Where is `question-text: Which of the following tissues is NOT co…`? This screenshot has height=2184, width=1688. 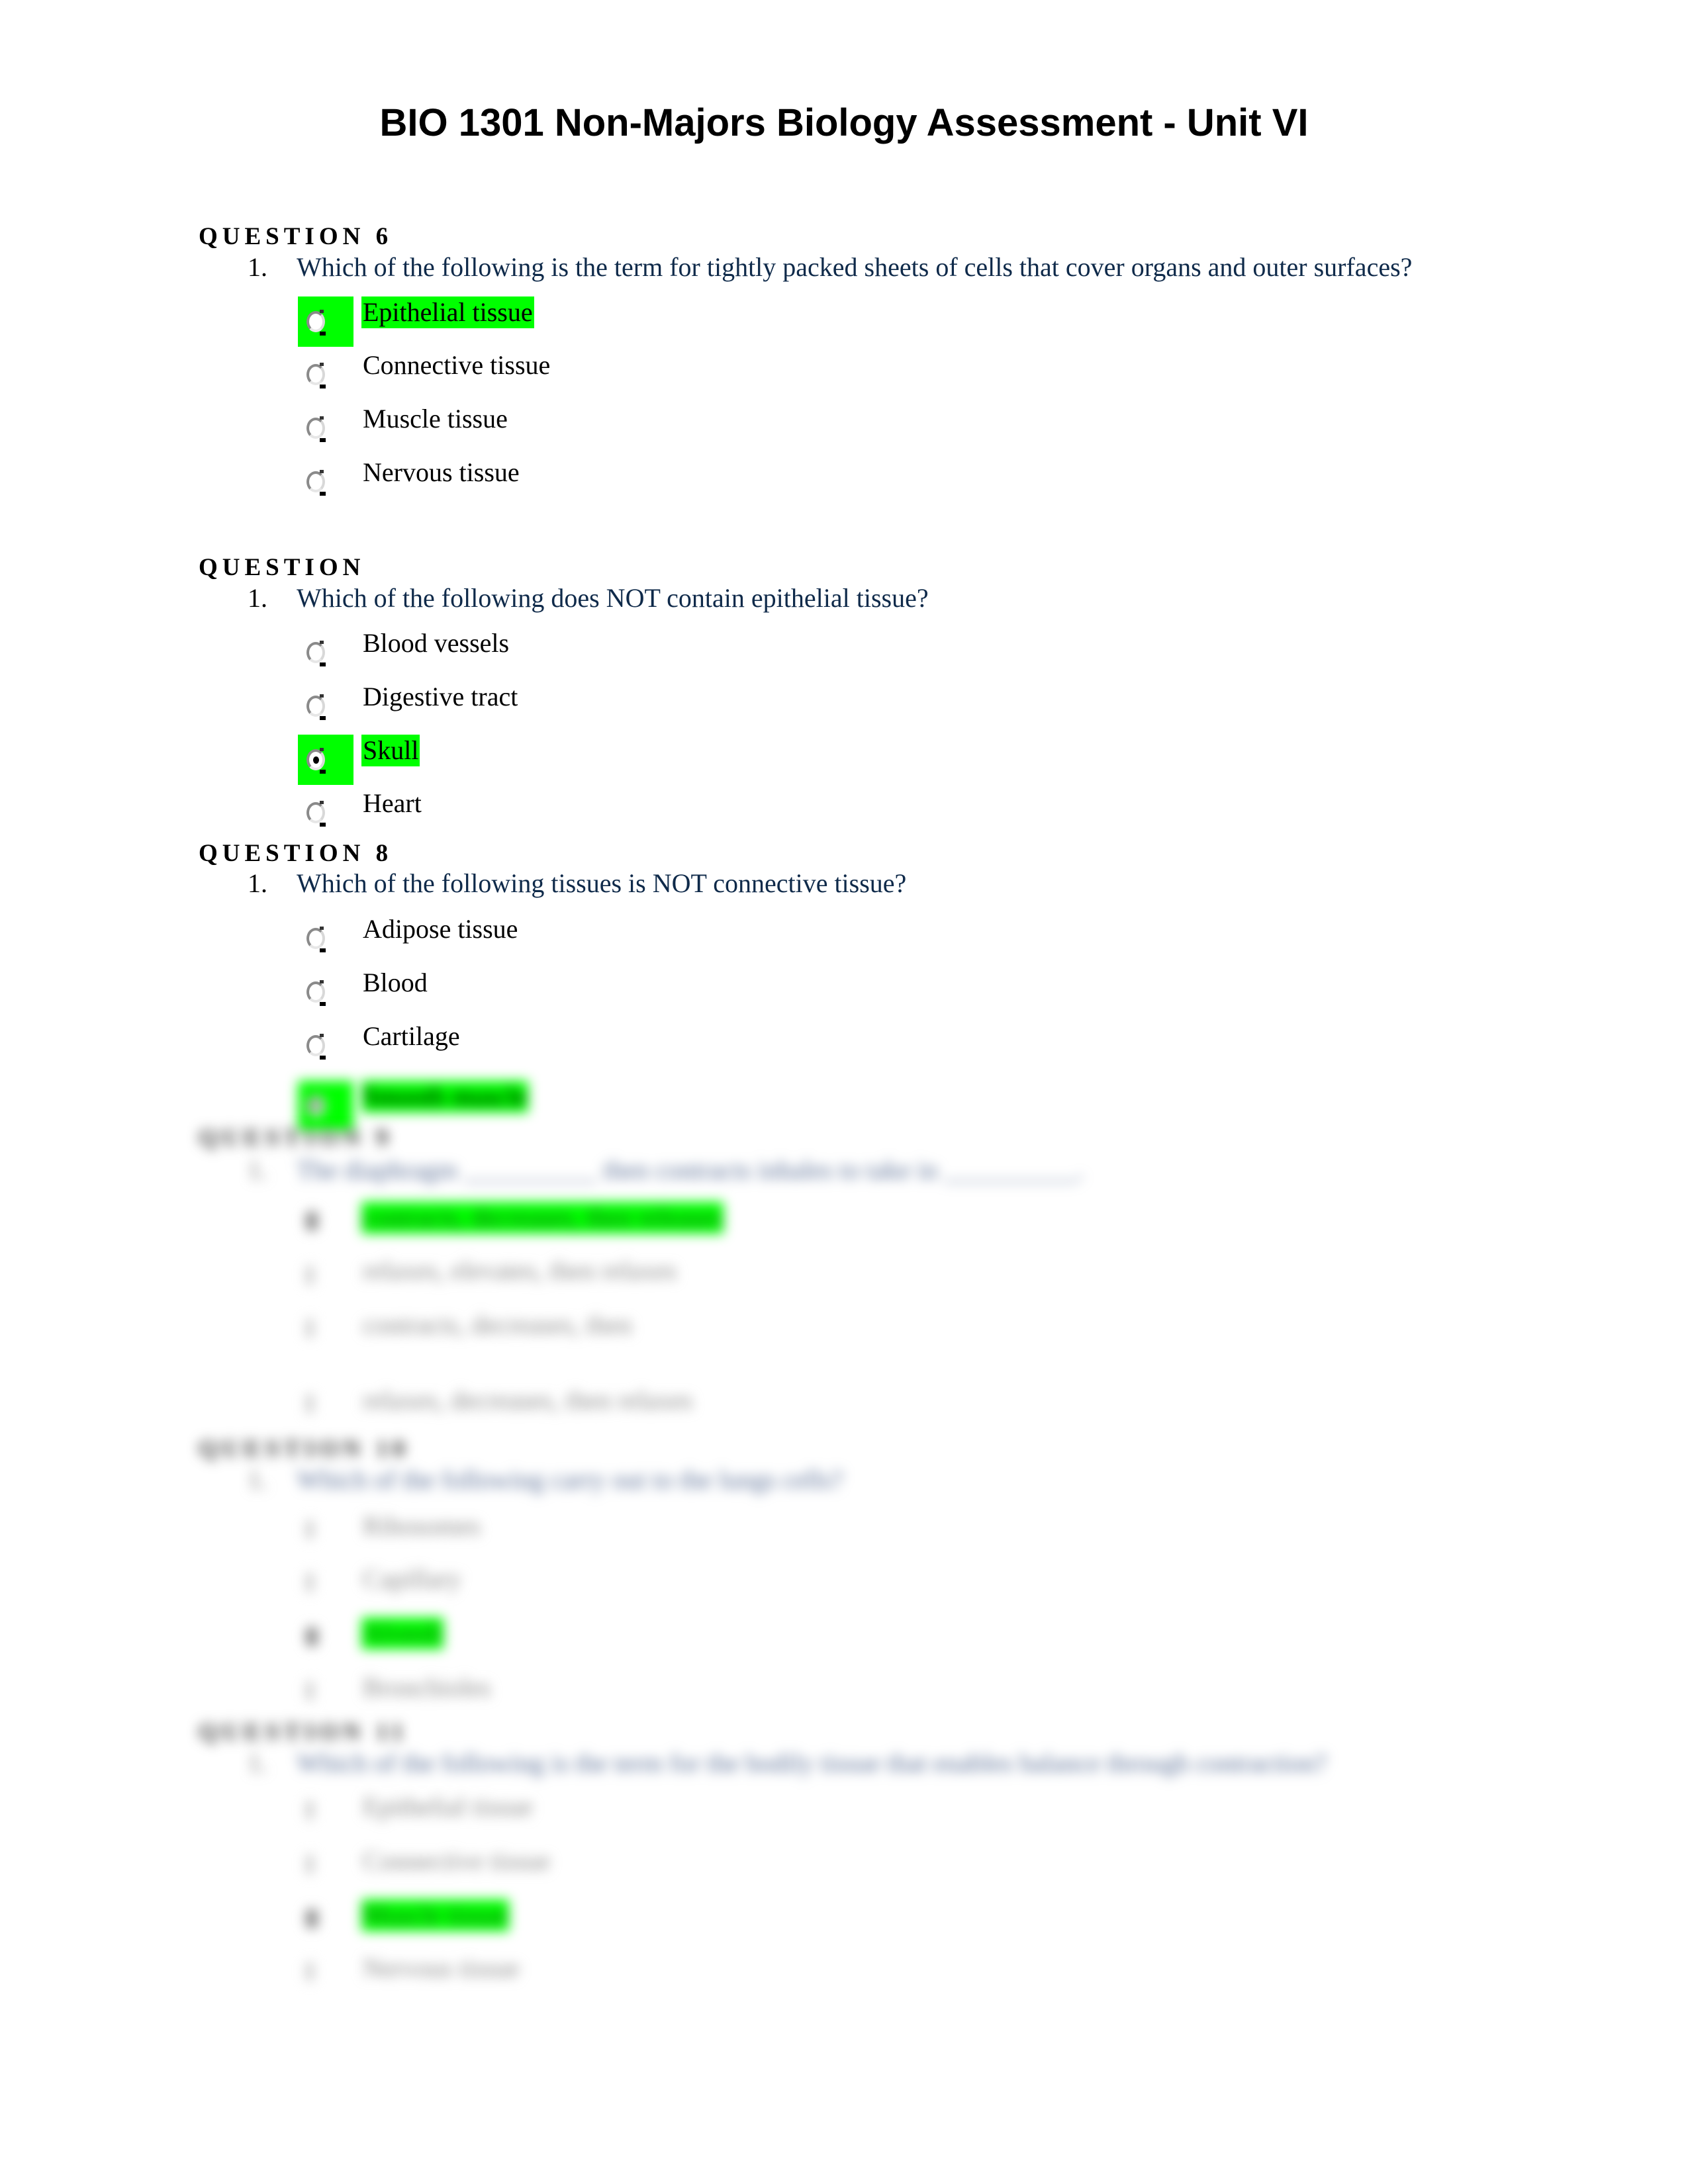 question-text: Which of the following tissues is NOT co… is located at coordinates (602, 883).